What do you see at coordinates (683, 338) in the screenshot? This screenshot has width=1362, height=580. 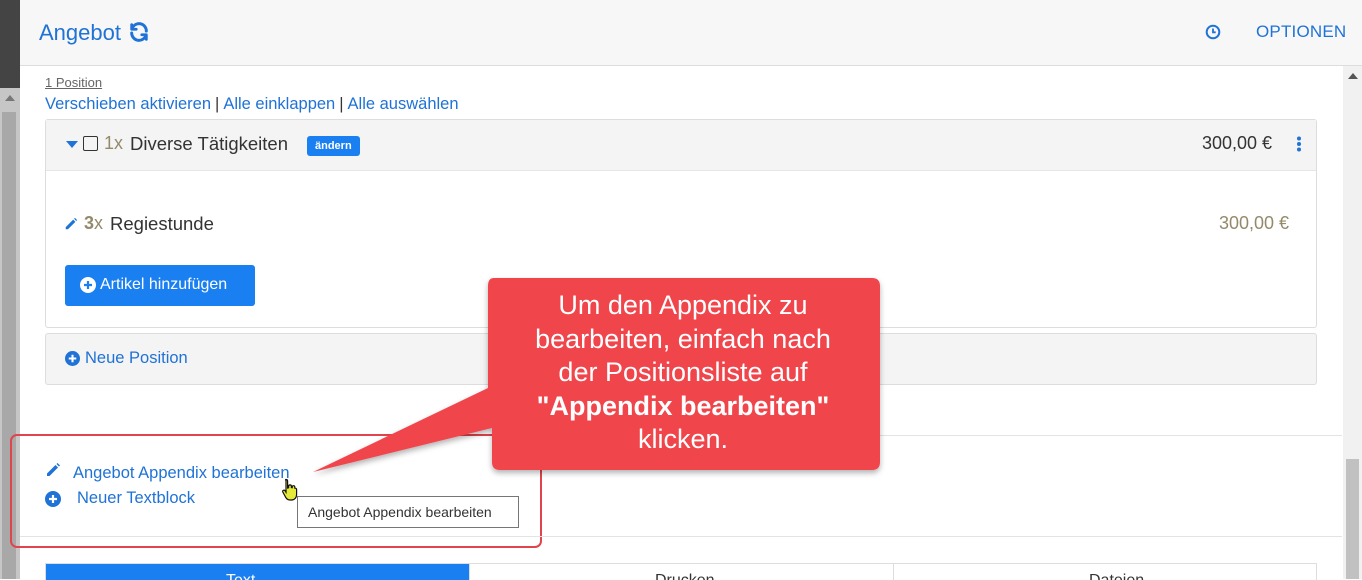 I see `callout-line: bearbeiten, einfach nach` at bounding box center [683, 338].